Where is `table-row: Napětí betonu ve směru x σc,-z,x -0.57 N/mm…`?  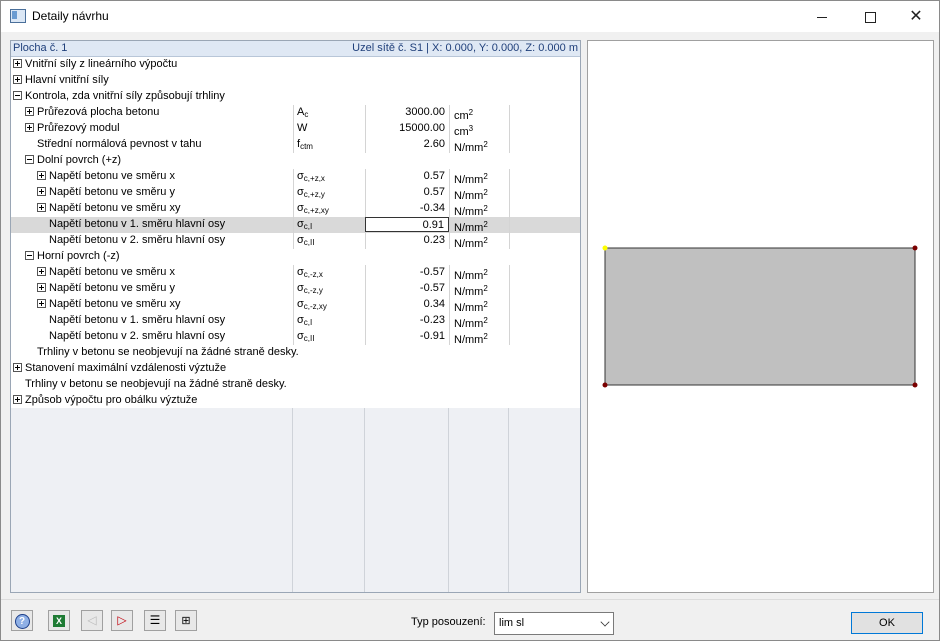 table-row: Napětí betonu ve směru x σc,-z,x -0.57 N/mm… is located at coordinates (295, 273).